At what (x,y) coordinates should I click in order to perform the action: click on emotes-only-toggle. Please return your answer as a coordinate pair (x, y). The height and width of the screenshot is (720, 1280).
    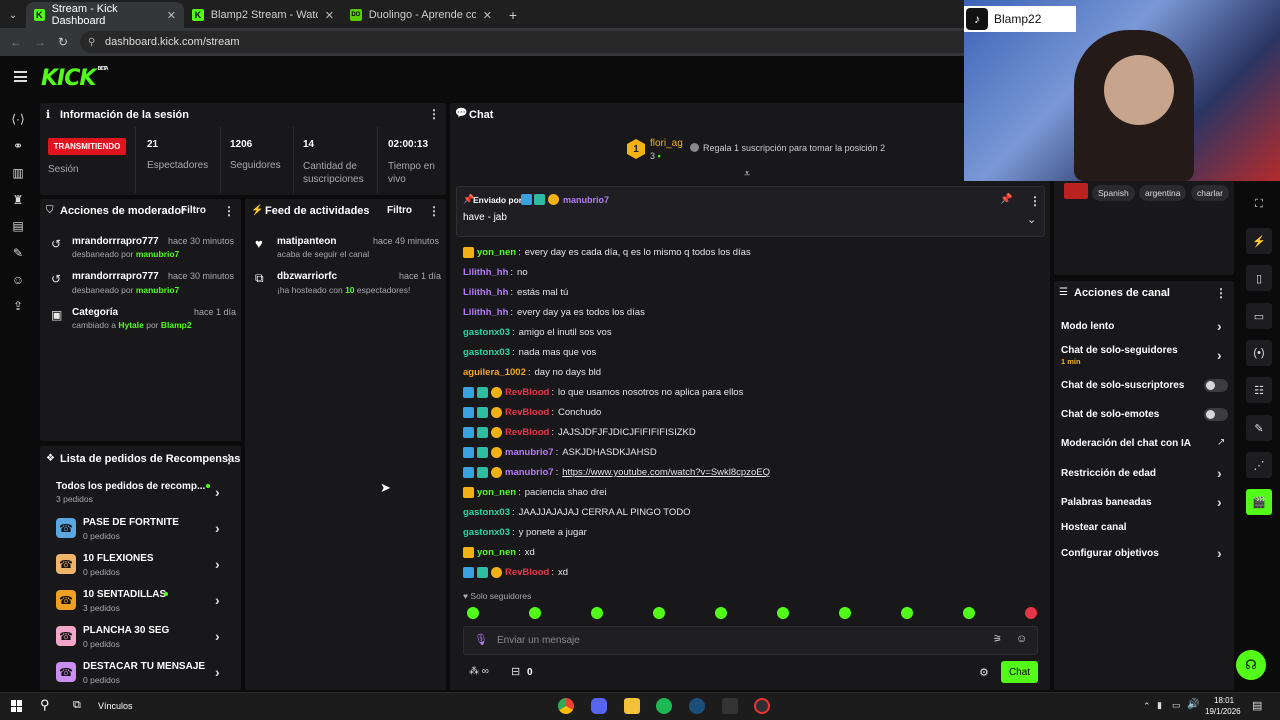
    Looking at the image, I should click on (1216, 414).